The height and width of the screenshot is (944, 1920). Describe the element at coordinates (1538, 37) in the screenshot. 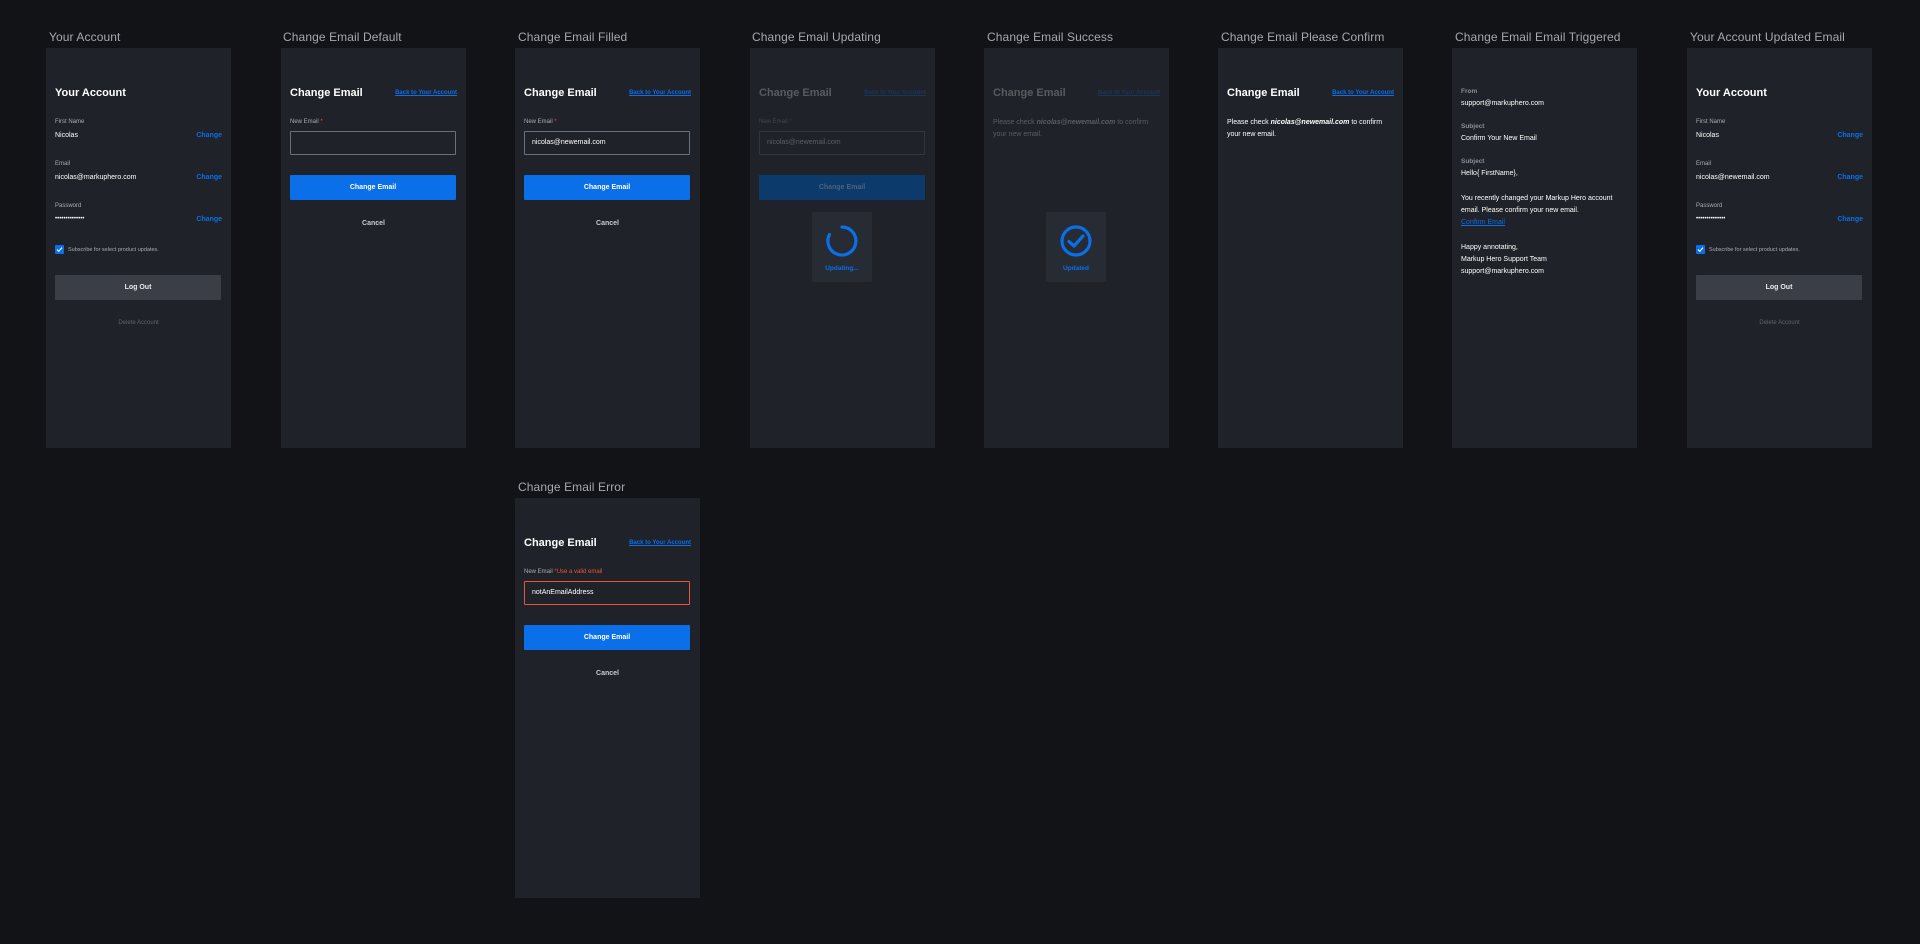

I see `frame-label-change-email-email-triggered: Change Email Email Triggered` at that location.